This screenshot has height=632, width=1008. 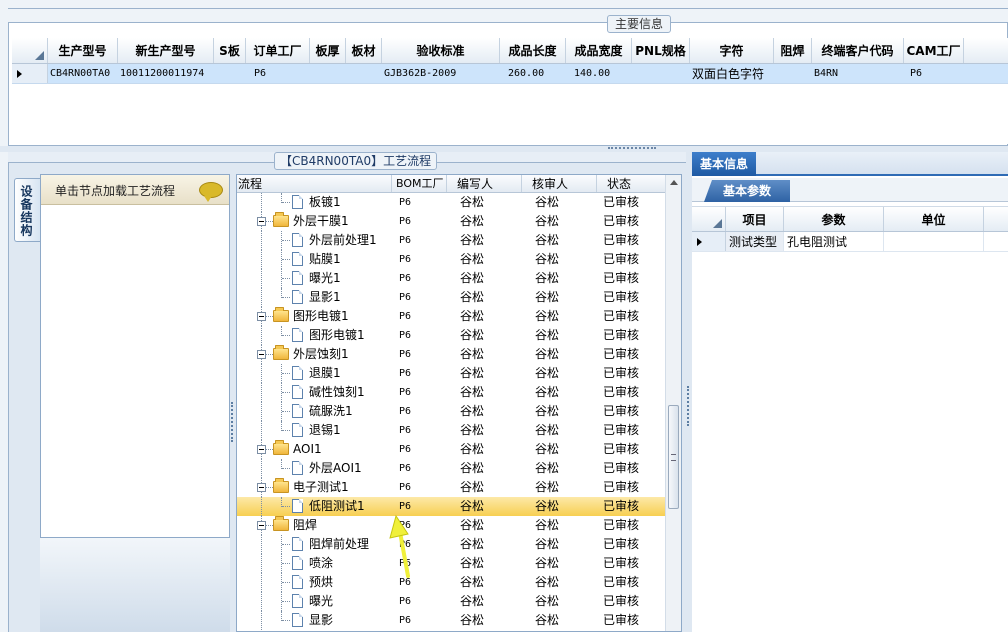 I want to click on col-header-customer-code: 终端客户代码, so click(x=858, y=50).